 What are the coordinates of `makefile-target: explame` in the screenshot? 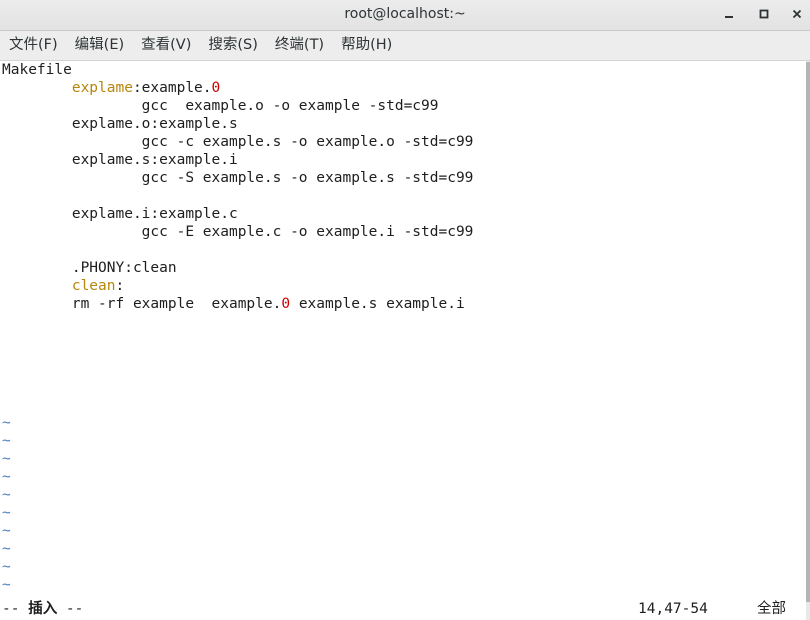 It's located at (102, 88).